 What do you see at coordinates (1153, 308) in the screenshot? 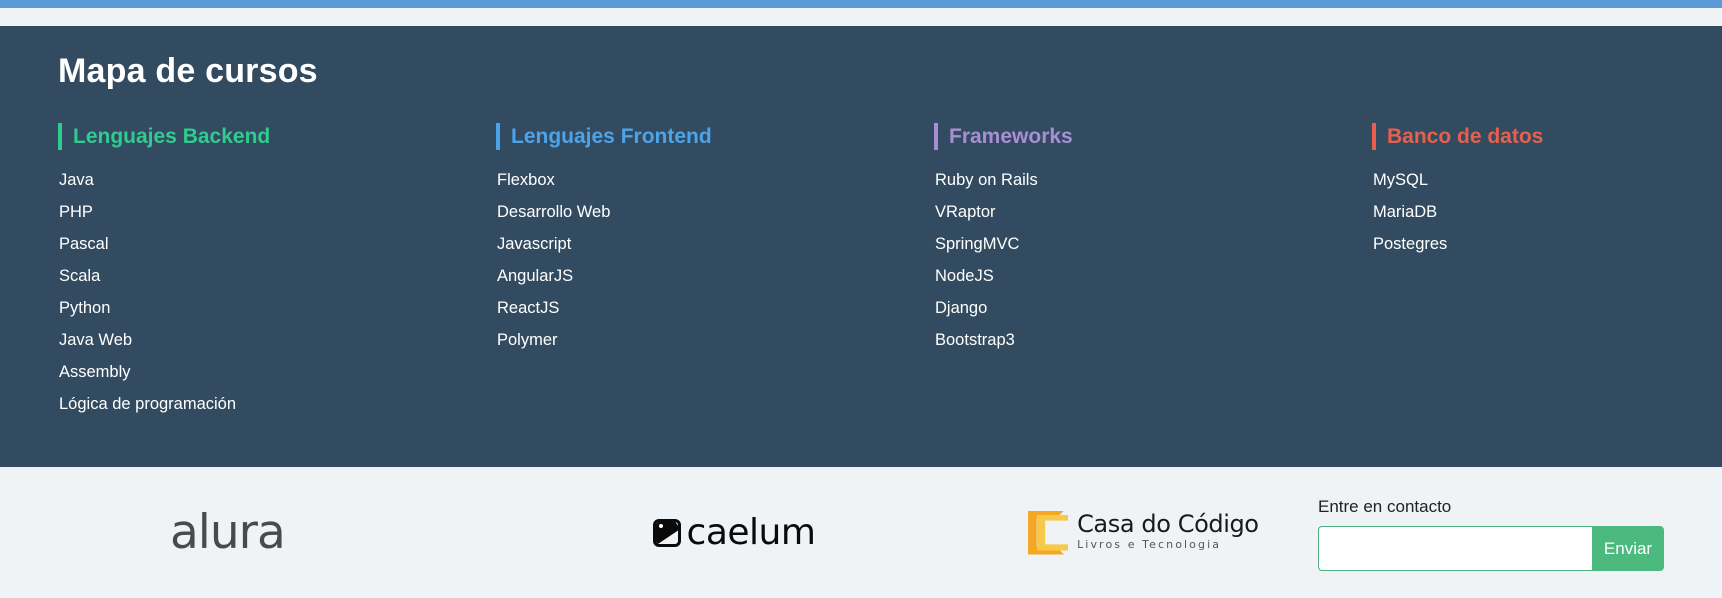
I see `list-item: Django` at bounding box center [1153, 308].